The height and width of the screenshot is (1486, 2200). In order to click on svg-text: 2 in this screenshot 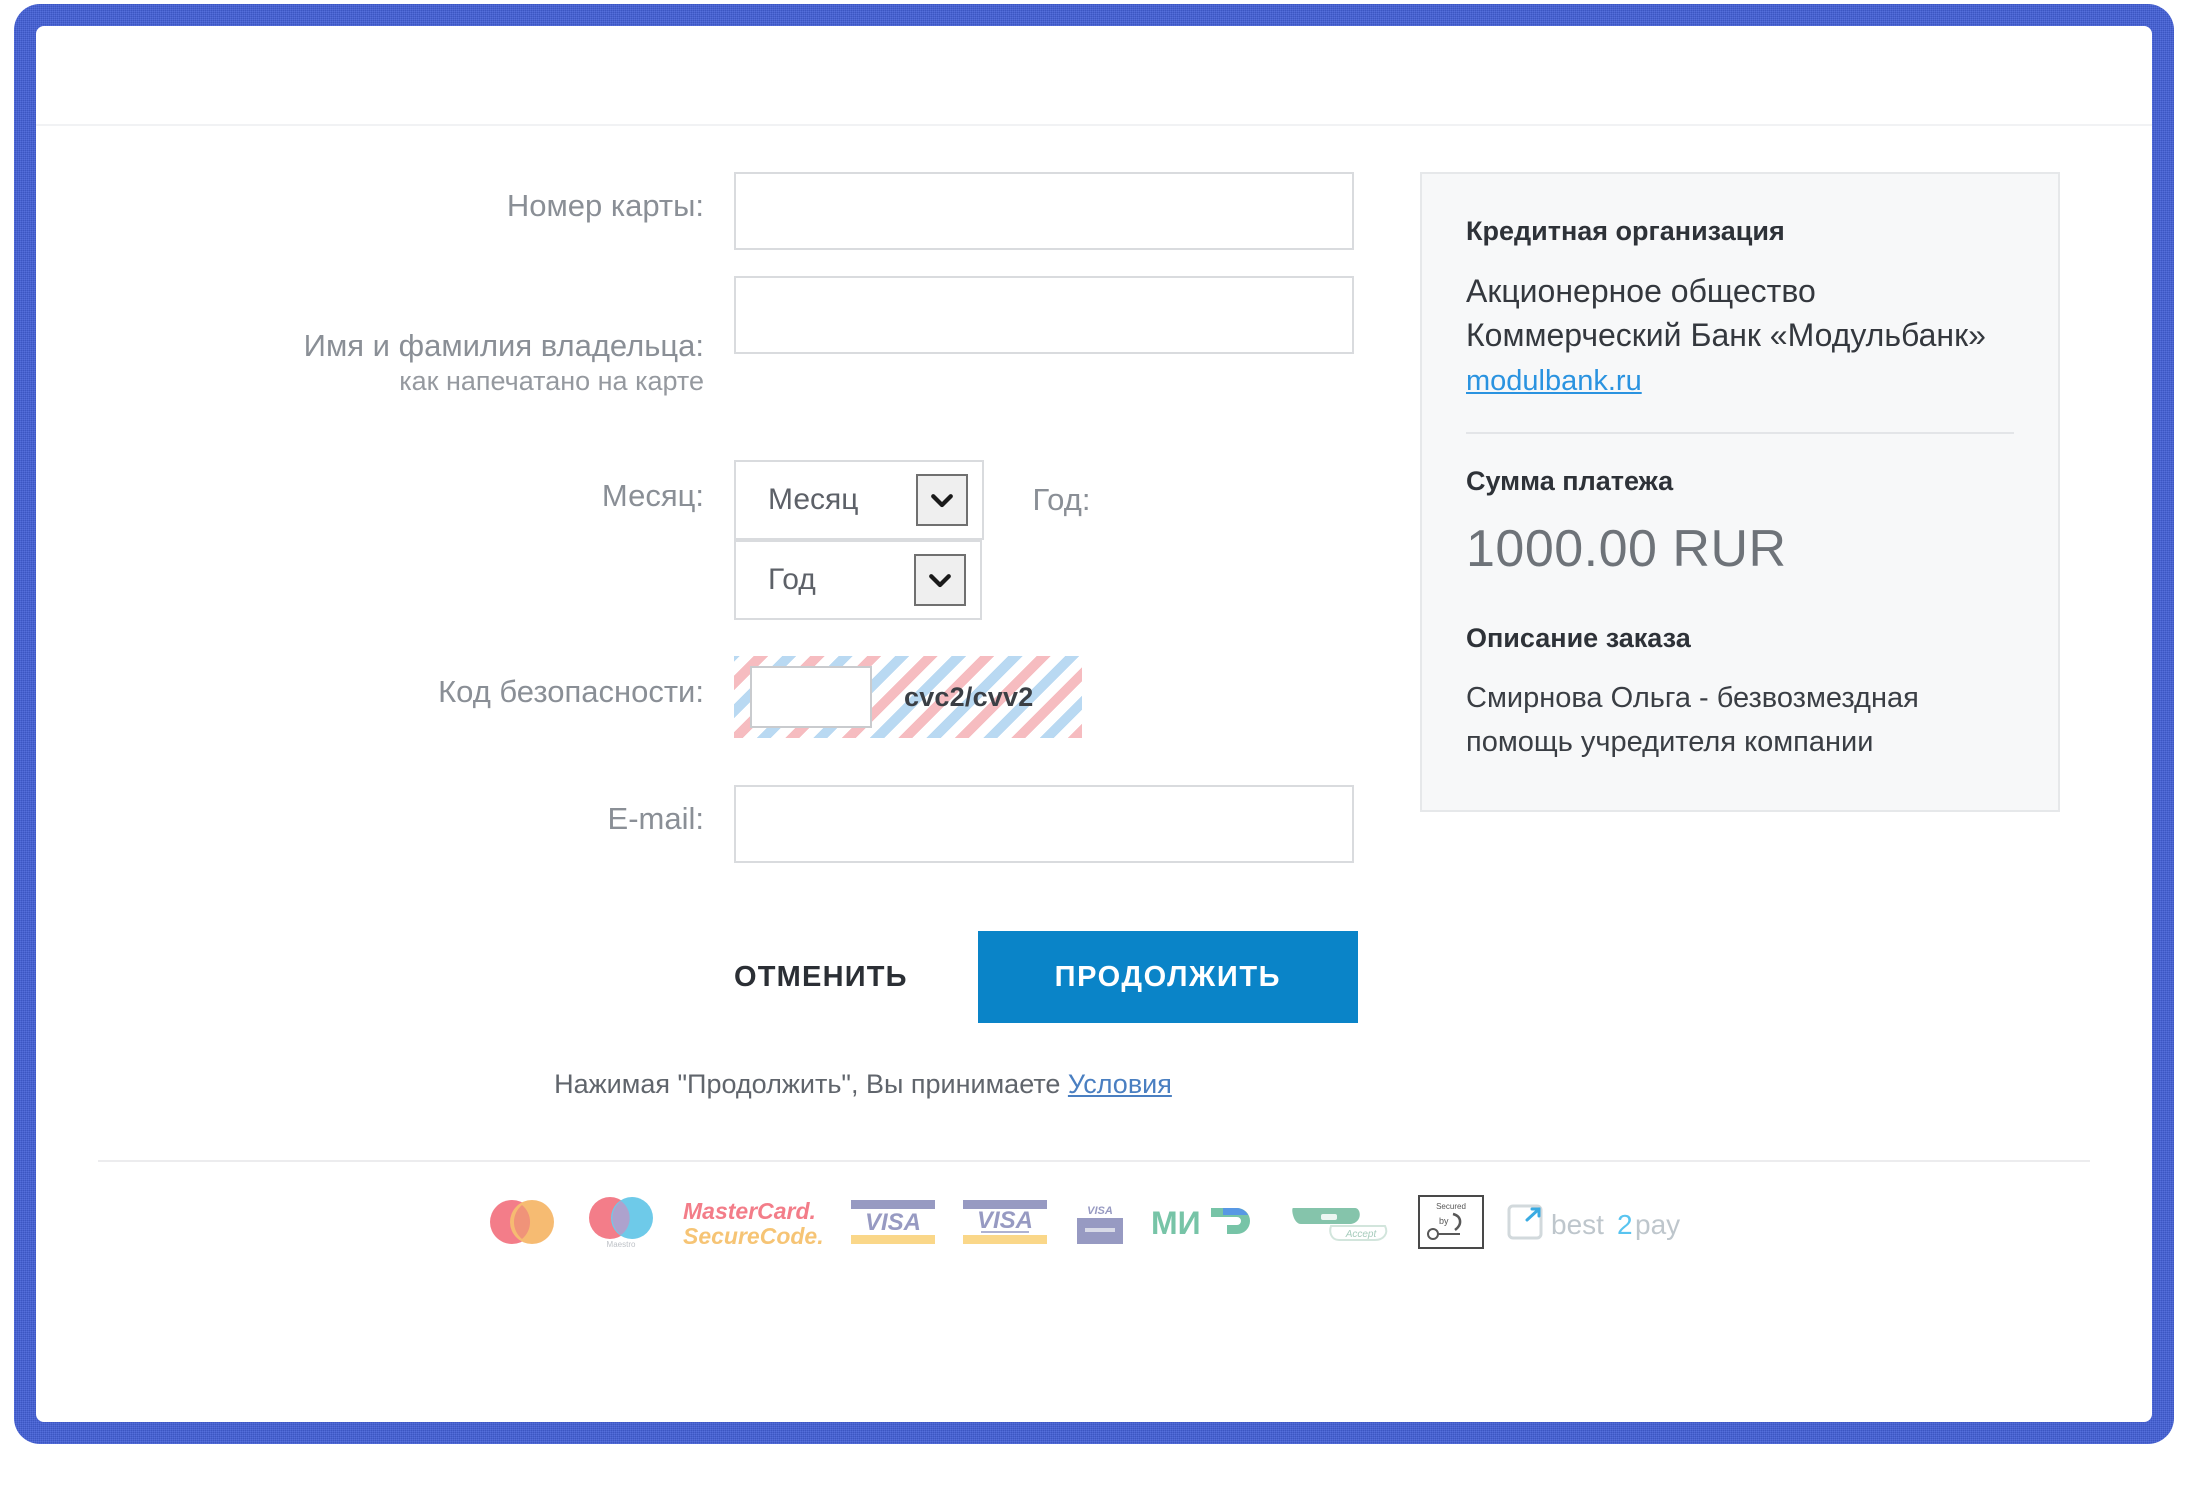, I will do `click(1625, 1224)`.